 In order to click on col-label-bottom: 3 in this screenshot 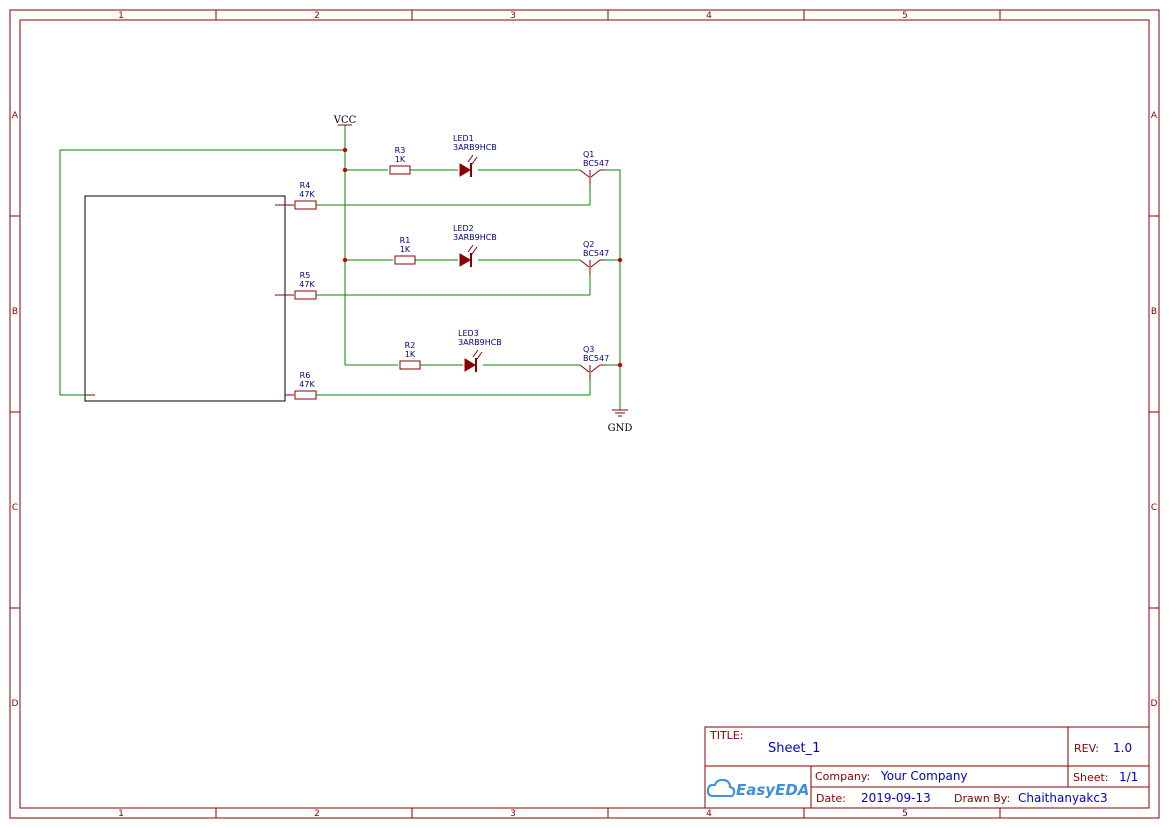, I will do `click(513, 814)`.